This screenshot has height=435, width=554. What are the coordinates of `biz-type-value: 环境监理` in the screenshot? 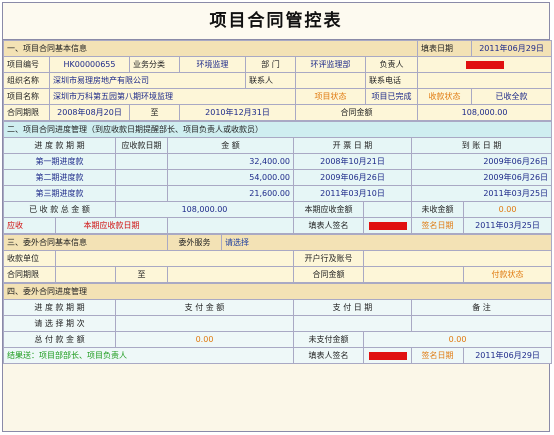 It's located at (212, 64).